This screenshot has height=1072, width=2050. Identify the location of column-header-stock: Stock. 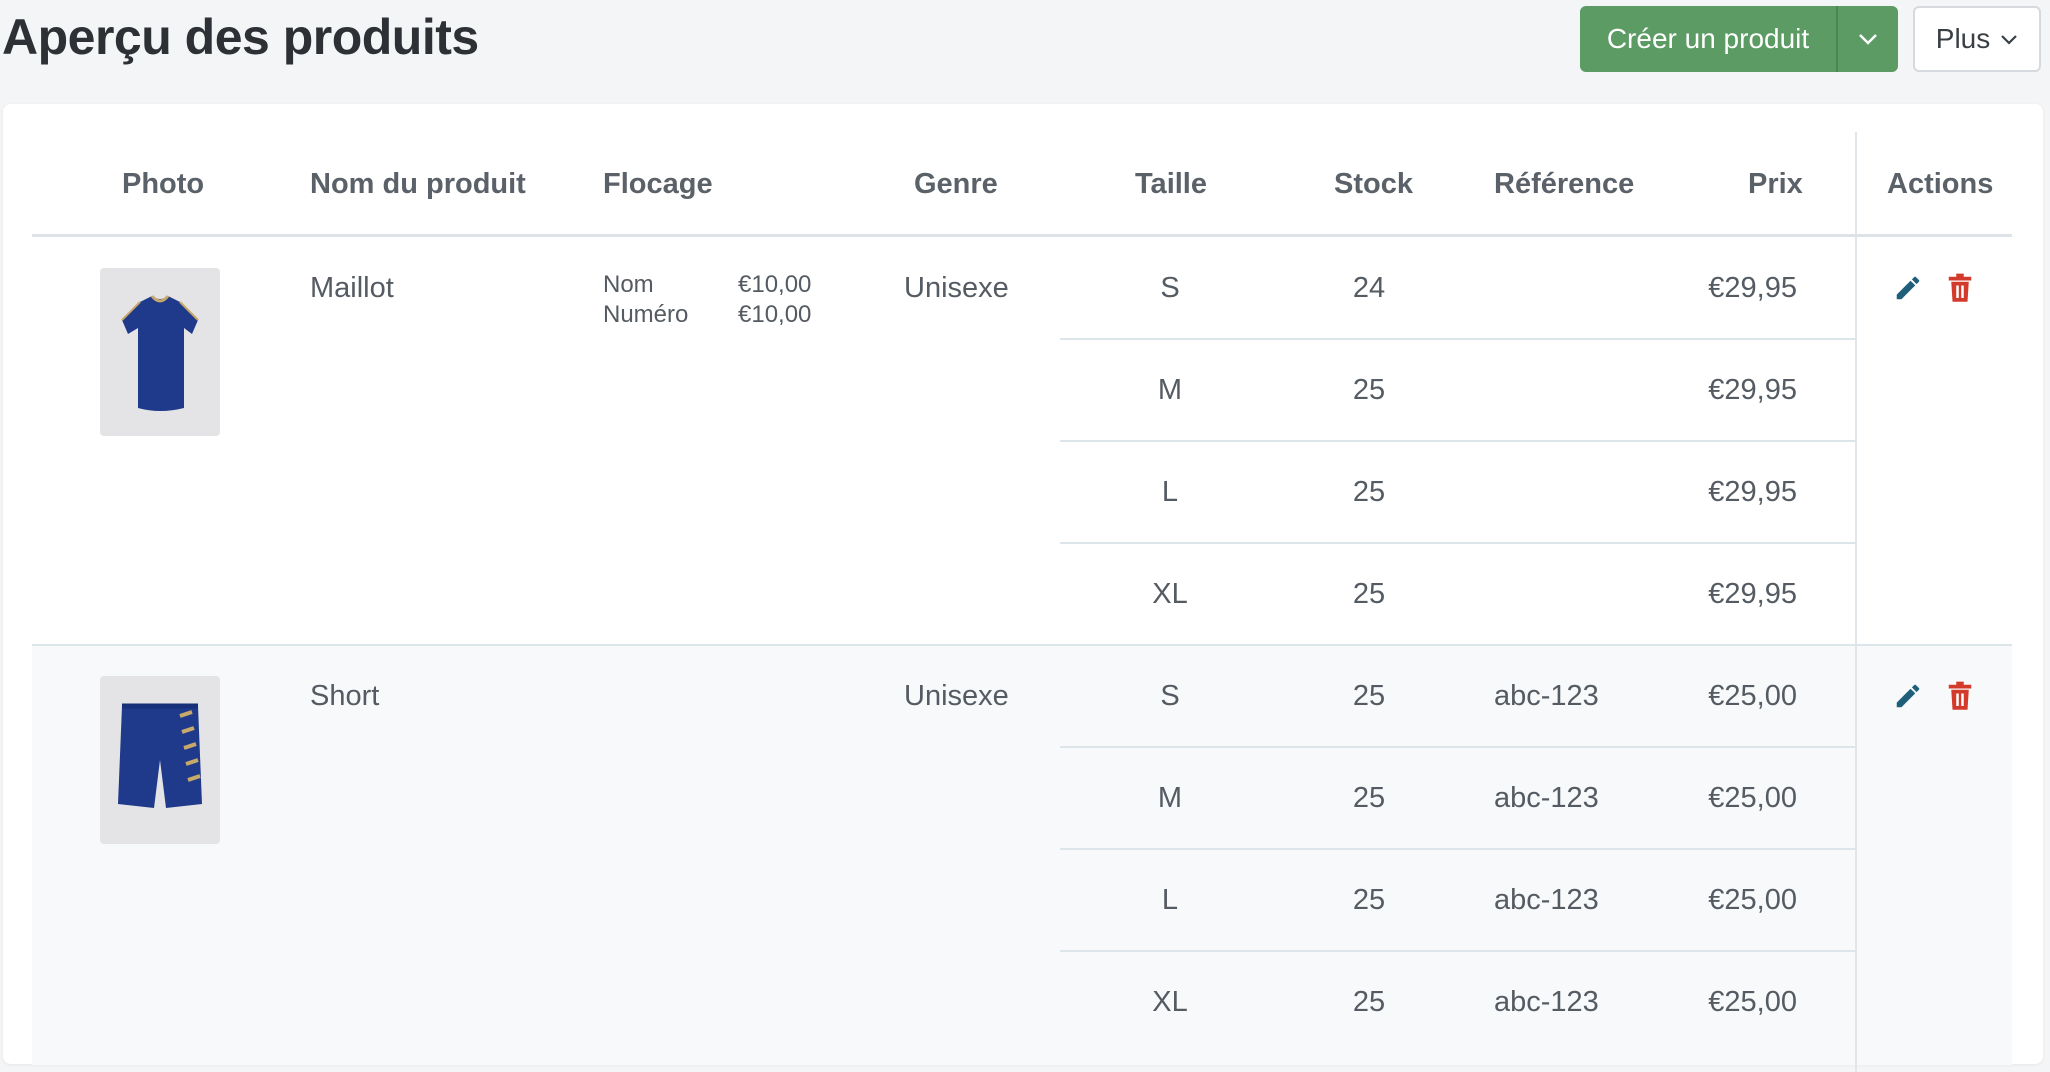
(1373, 184).